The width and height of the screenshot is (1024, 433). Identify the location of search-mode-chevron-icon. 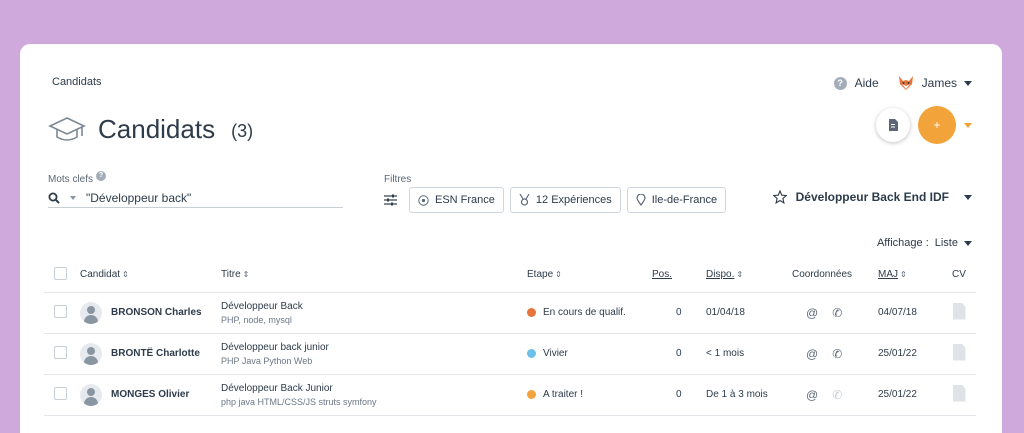
(73, 197).